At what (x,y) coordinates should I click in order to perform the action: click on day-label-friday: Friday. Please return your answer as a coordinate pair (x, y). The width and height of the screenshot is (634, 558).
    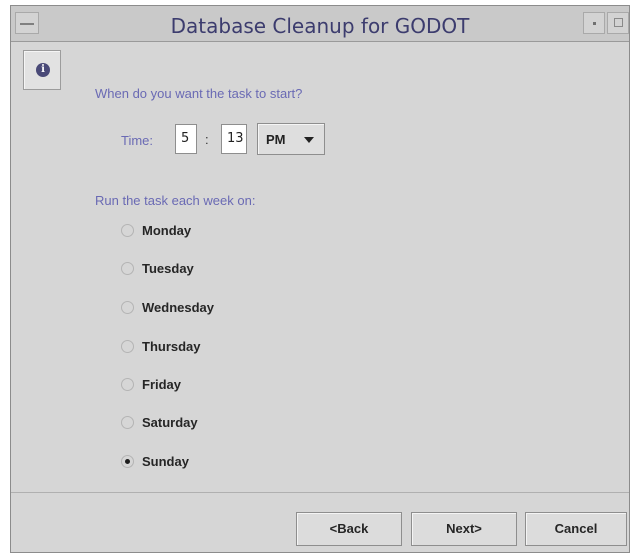
    Looking at the image, I should click on (162, 384).